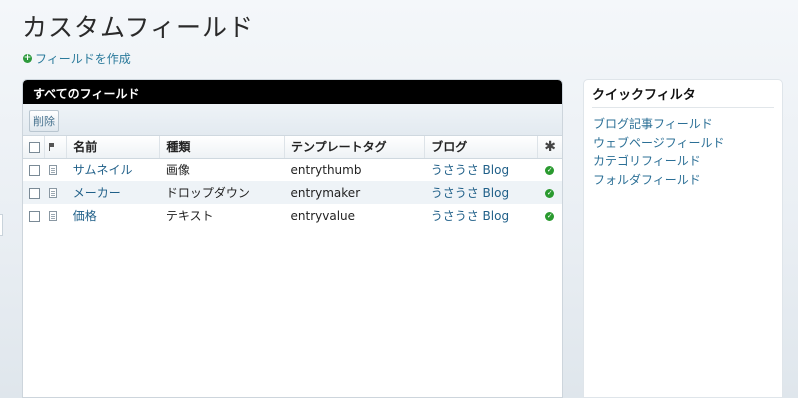  I want to click on column-header-type: 種類, so click(222, 147).